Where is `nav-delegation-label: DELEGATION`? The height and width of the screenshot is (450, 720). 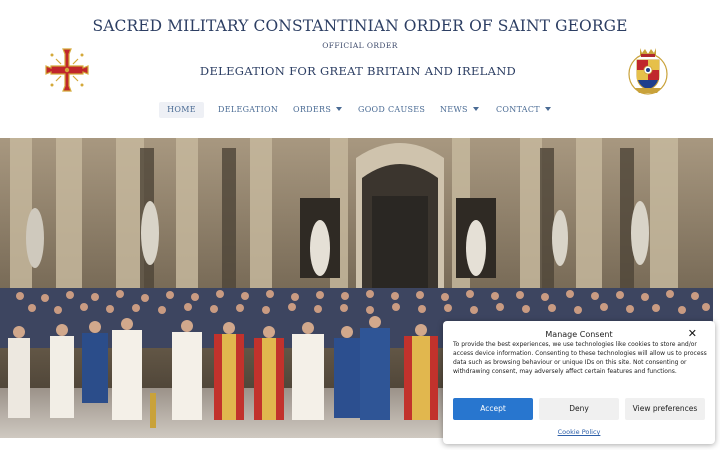
nav-delegation-label: DELEGATION is located at coordinates (248, 109).